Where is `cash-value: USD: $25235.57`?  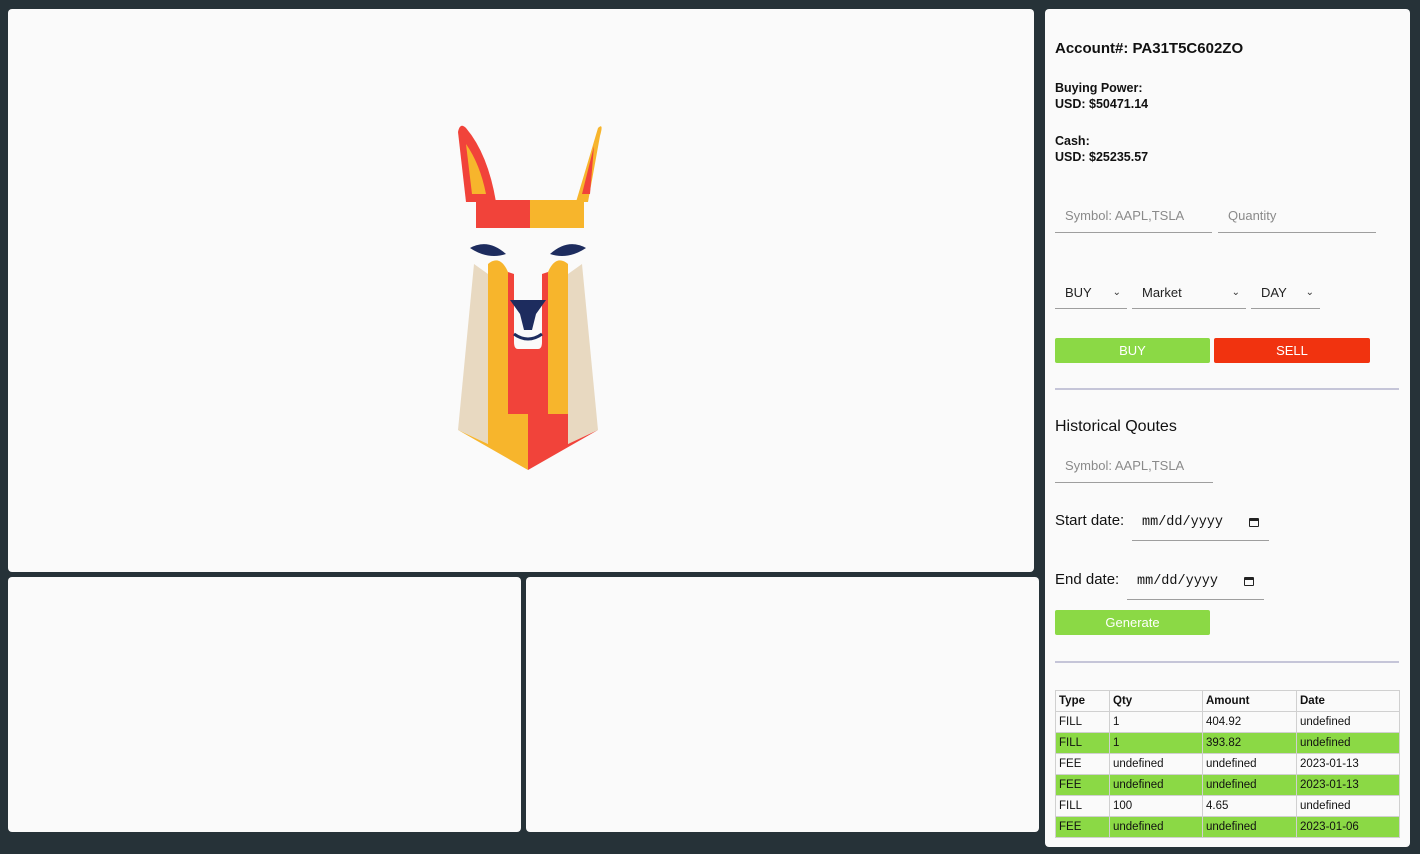
cash-value: USD: $25235.57 is located at coordinates (1102, 157).